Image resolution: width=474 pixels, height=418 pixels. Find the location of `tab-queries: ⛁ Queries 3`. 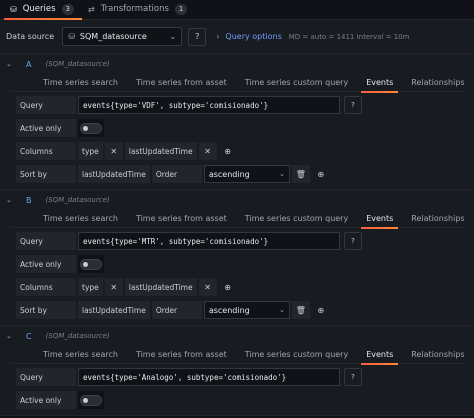

tab-queries: ⛁ Queries 3 is located at coordinates (43, 10).